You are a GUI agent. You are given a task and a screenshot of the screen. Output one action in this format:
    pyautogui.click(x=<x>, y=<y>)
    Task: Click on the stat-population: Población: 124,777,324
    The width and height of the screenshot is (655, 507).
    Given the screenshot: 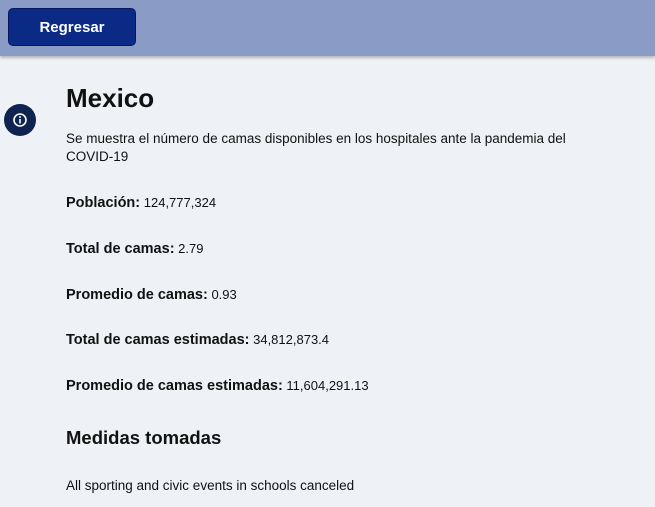 What is the action you would take?
    pyautogui.click(x=141, y=203)
    